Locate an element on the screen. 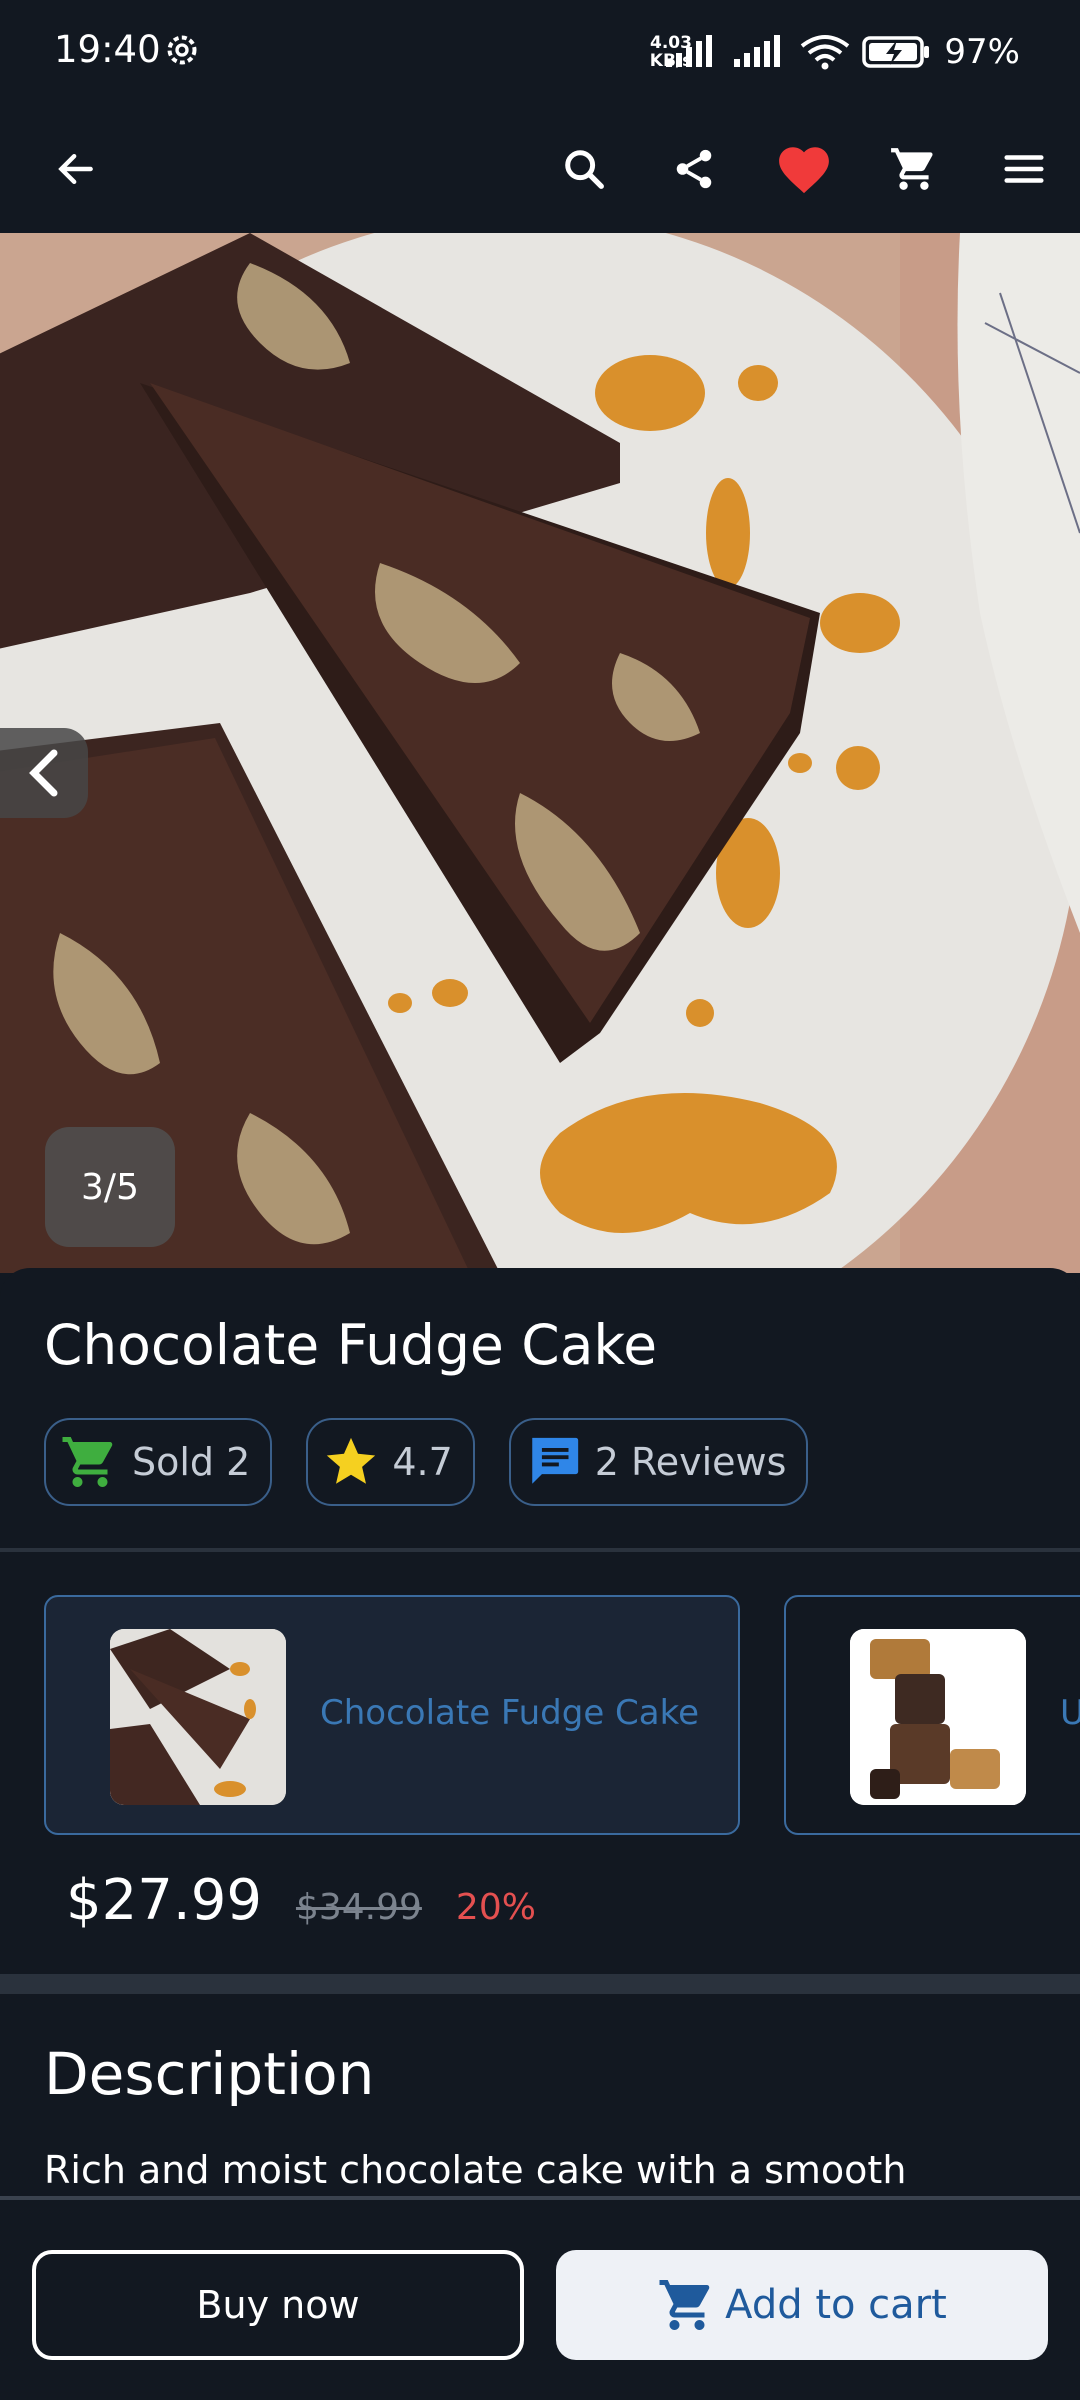 Image resolution: width=1080 pixels, height=2400 pixels. rating-chip: 4.7 is located at coordinates (390, 1462).